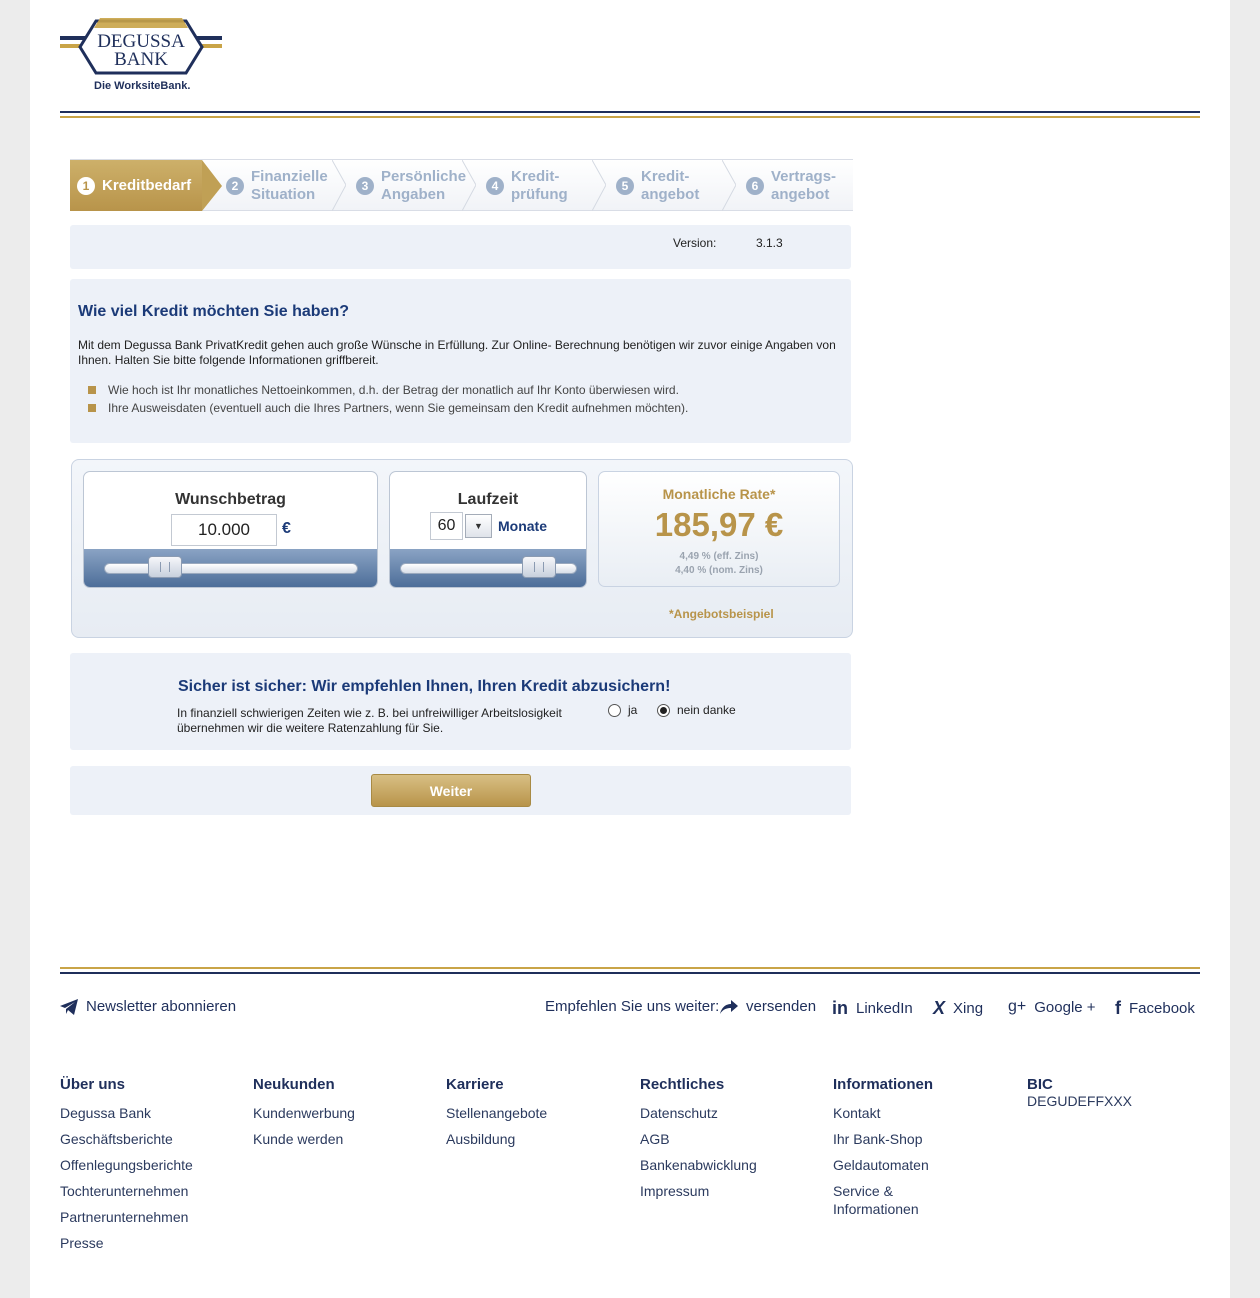 Image resolution: width=1260 pixels, height=1298 pixels. I want to click on footer-link: Impressum, so click(698, 1191).